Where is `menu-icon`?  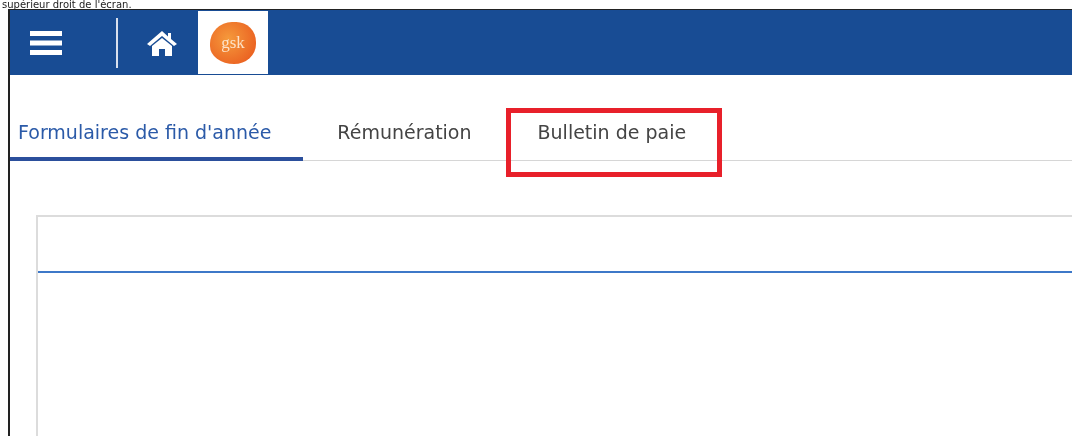
menu-icon is located at coordinates (46, 42).